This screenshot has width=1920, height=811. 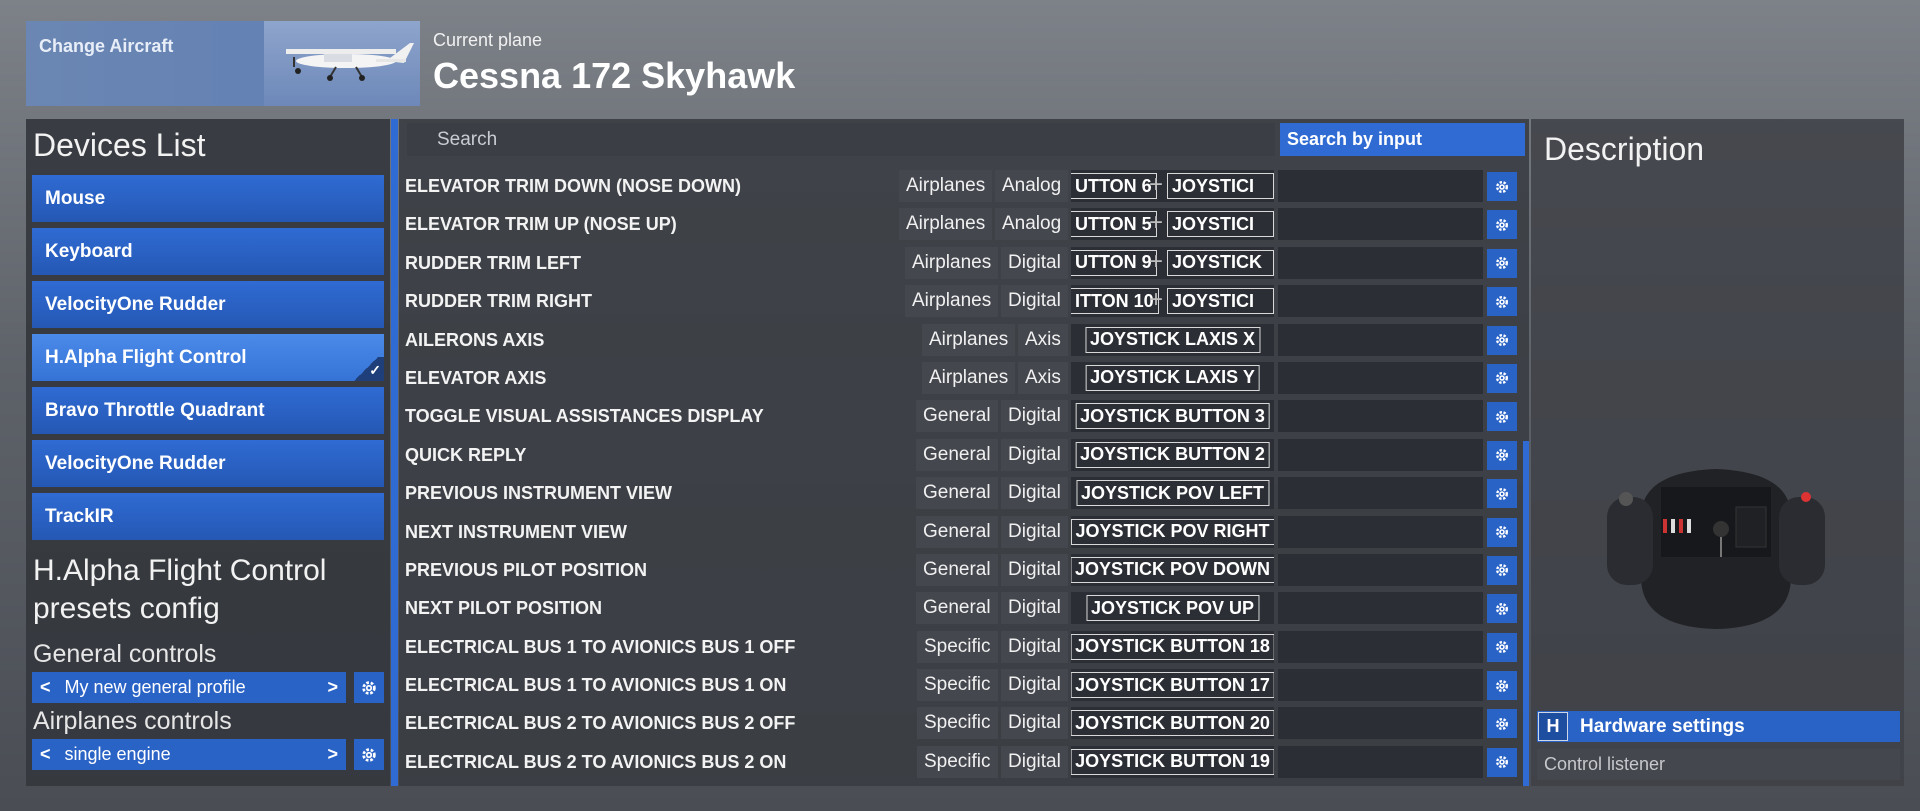 I want to click on control-listener-button: Control listener, so click(x=1718, y=764).